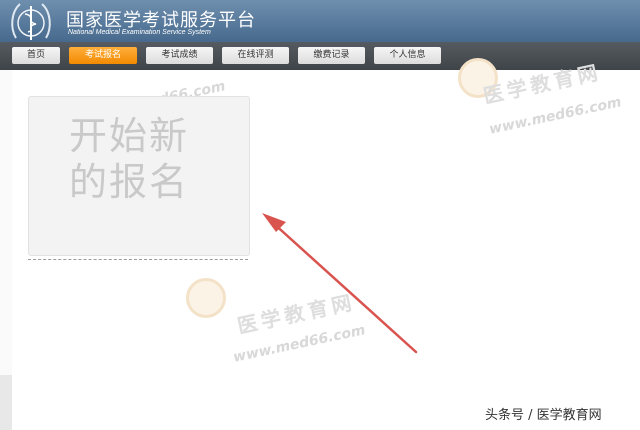  Describe the element at coordinates (340, 283) in the screenshot. I see `red-arrow-icon` at that location.